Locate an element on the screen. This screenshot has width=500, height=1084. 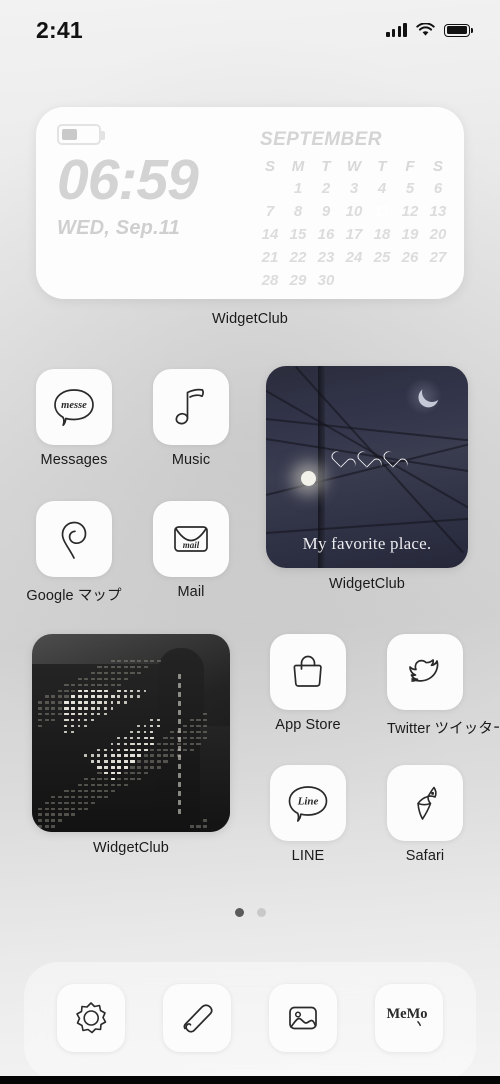
dock-item-memo: MeMo ヽ is located at coordinates (409, 1018).